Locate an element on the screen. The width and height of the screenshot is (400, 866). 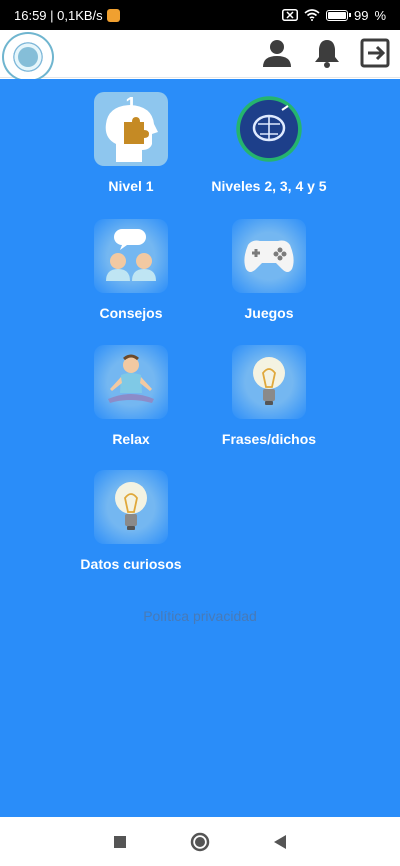
tile-datos-curiosos: Datos curiosos is located at coordinates (131, 521).